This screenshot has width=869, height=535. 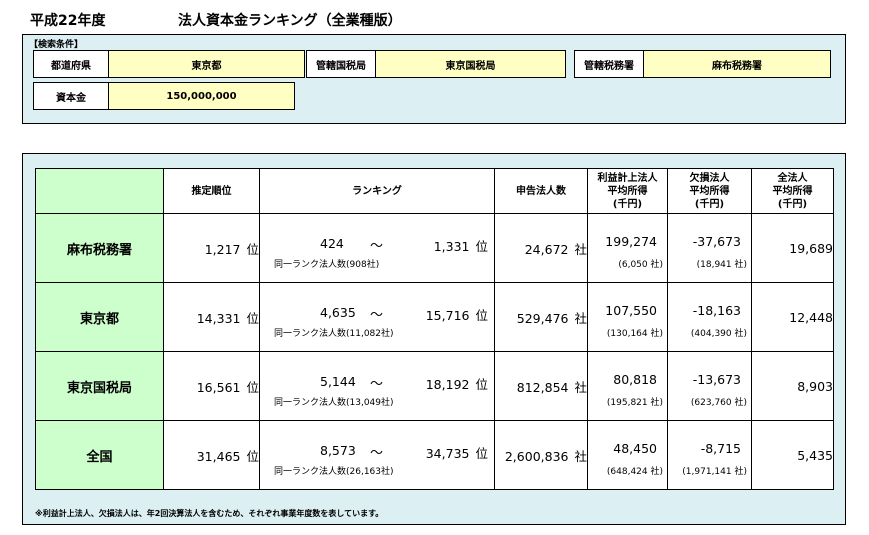 I want to click on all-avg-cell: 5,435, so click(x=792, y=455).